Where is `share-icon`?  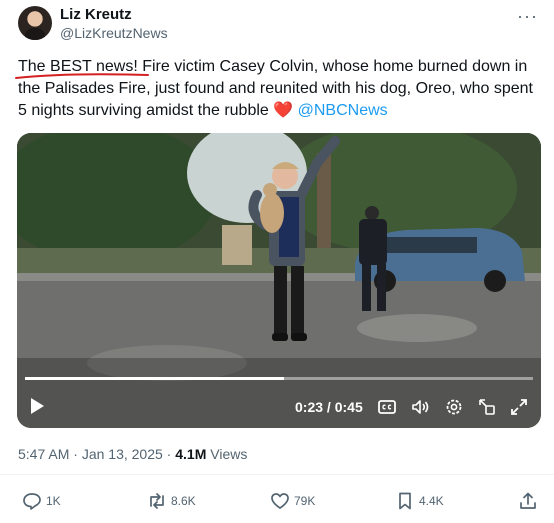 share-icon is located at coordinates (528, 500).